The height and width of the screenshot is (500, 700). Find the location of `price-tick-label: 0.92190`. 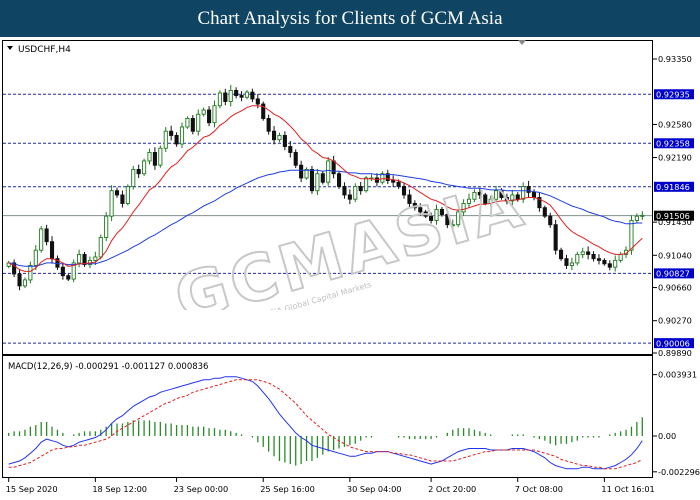

price-tick-label: 0.92190 is located at coordinates (675, 158).